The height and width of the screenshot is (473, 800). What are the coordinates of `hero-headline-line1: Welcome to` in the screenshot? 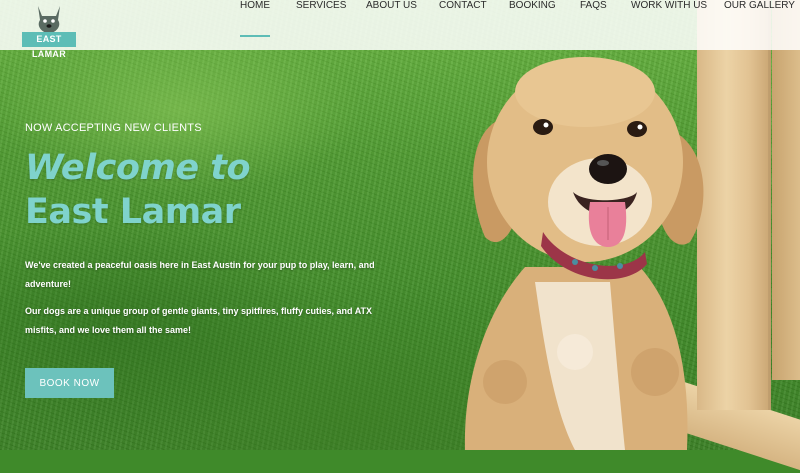 It's located at (138, 168).